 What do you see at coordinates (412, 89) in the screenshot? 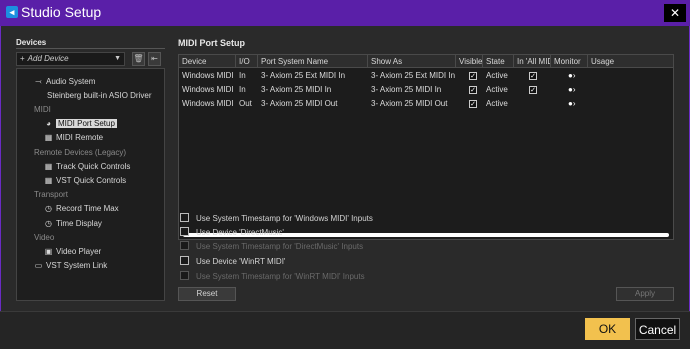
I see `cell-show-as: 3- Axiom 25 MIDI In` at bounding box center [412, 89].